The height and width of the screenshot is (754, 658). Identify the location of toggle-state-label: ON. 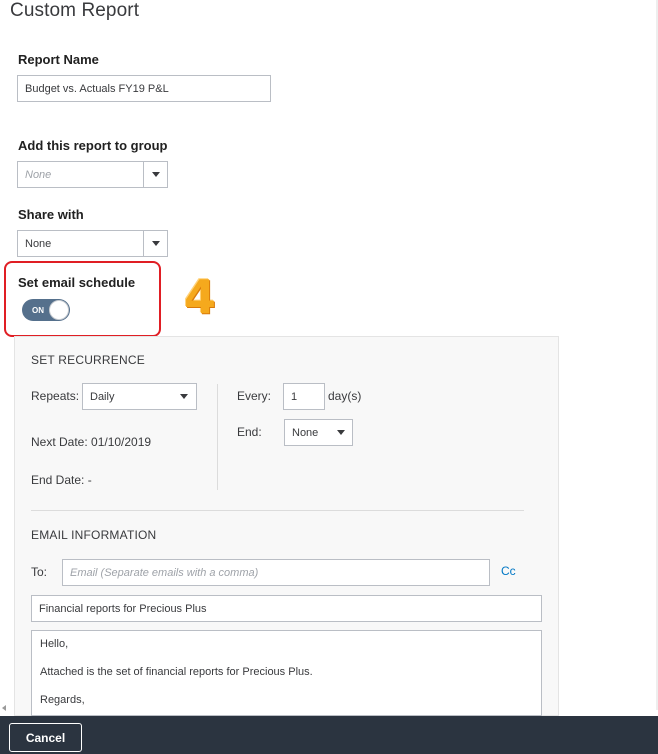
(38, 310).